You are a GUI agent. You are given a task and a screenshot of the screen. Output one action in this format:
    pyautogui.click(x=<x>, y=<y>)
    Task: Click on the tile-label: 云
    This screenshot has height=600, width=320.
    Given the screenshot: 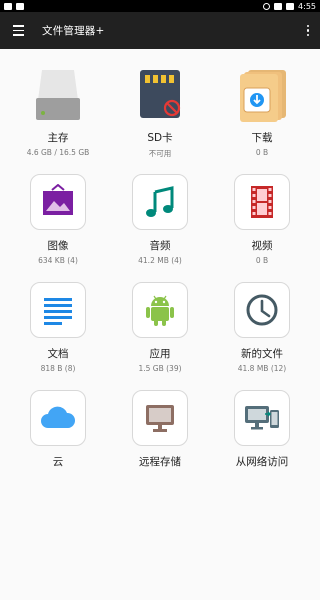 What is the action you would take?
    pyautogui.click(x=58, y=462)
    